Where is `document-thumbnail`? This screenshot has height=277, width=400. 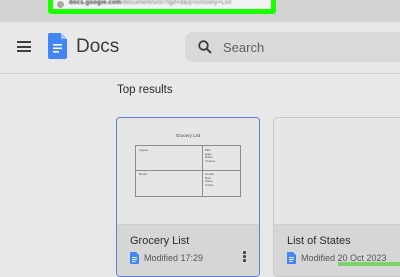 document-thumbnail is located at coordinates (337, 171).